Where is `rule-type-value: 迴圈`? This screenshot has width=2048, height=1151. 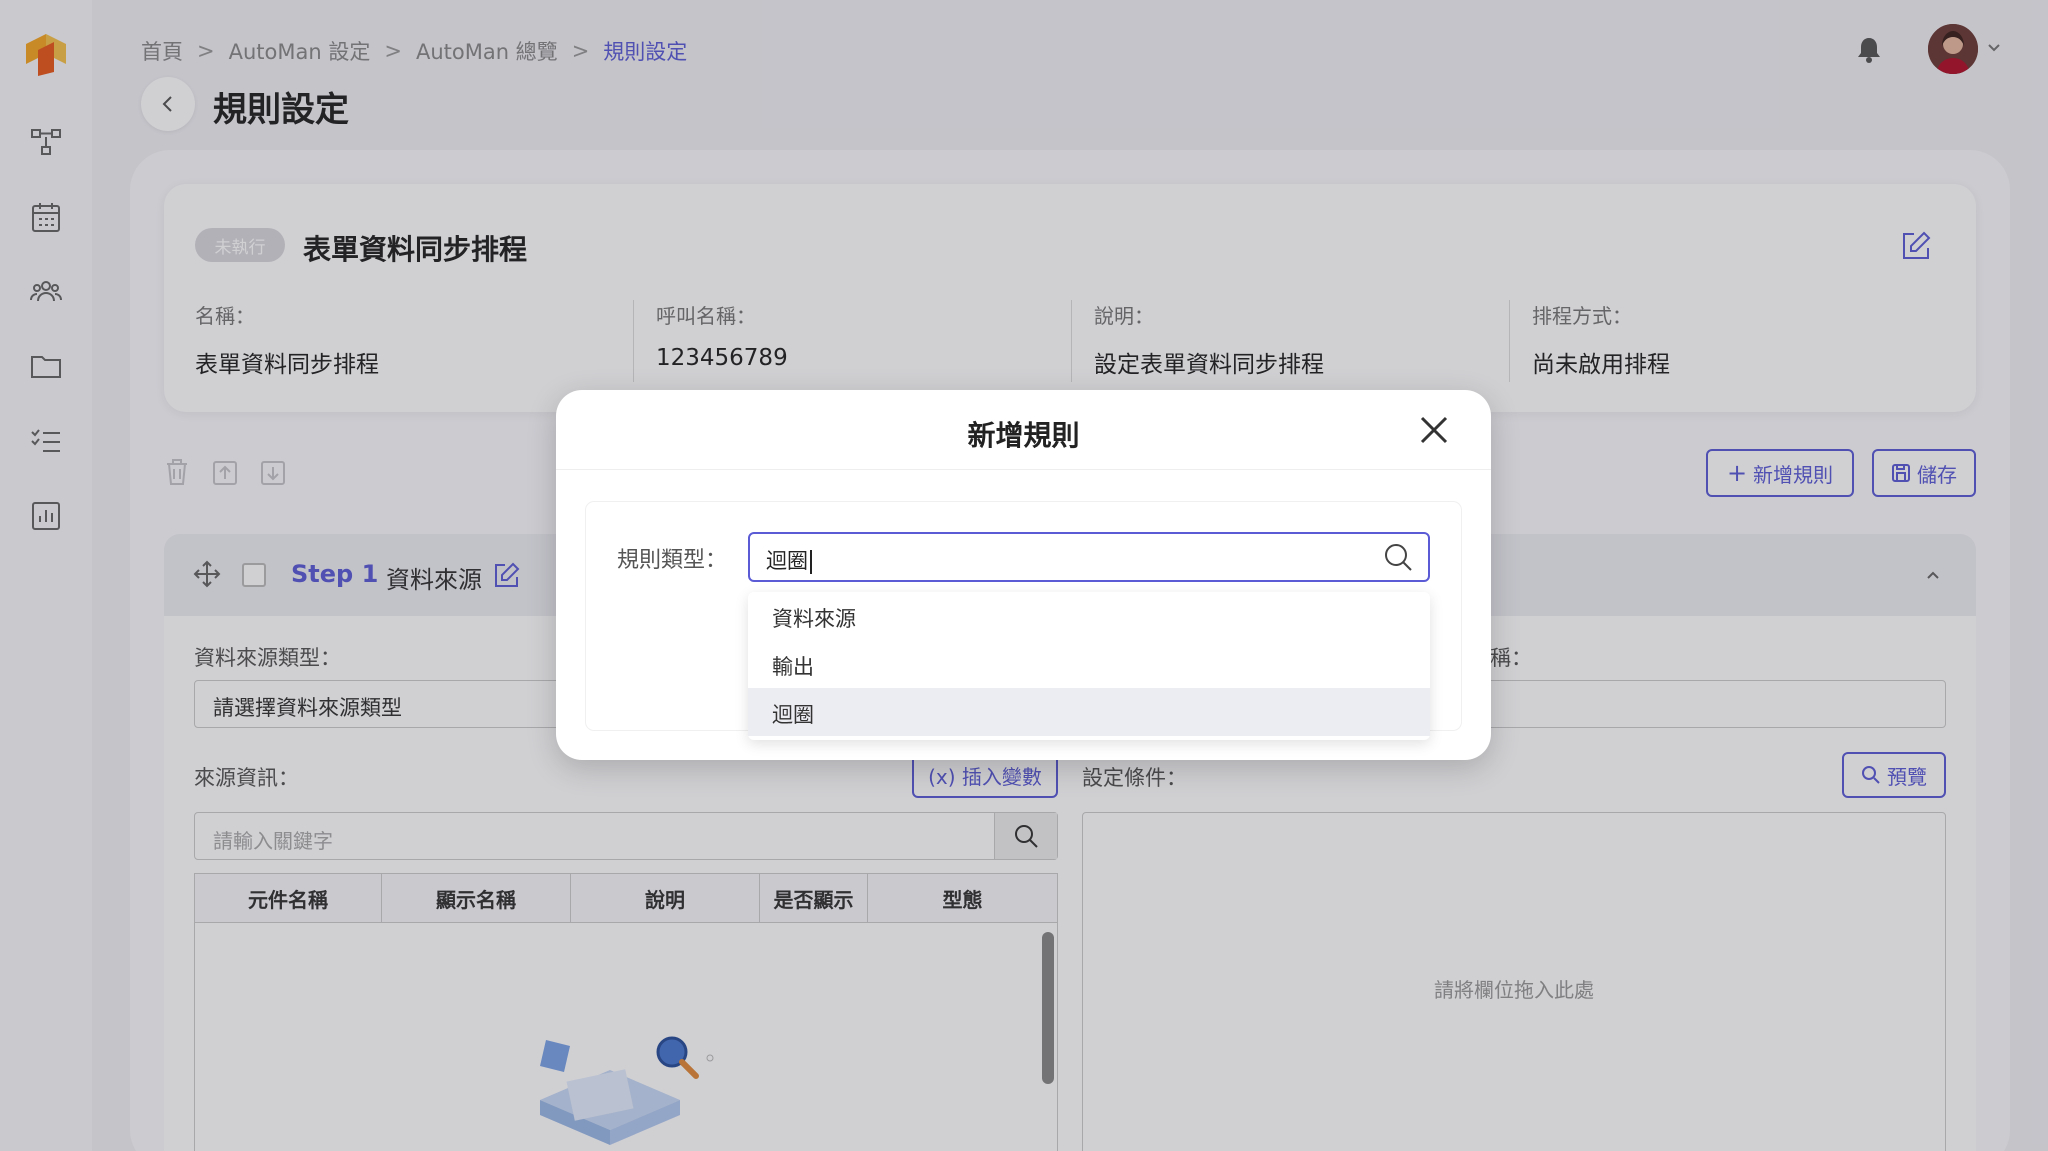 rule-type-value: 迴圈 is located at coordinates (787, 561).